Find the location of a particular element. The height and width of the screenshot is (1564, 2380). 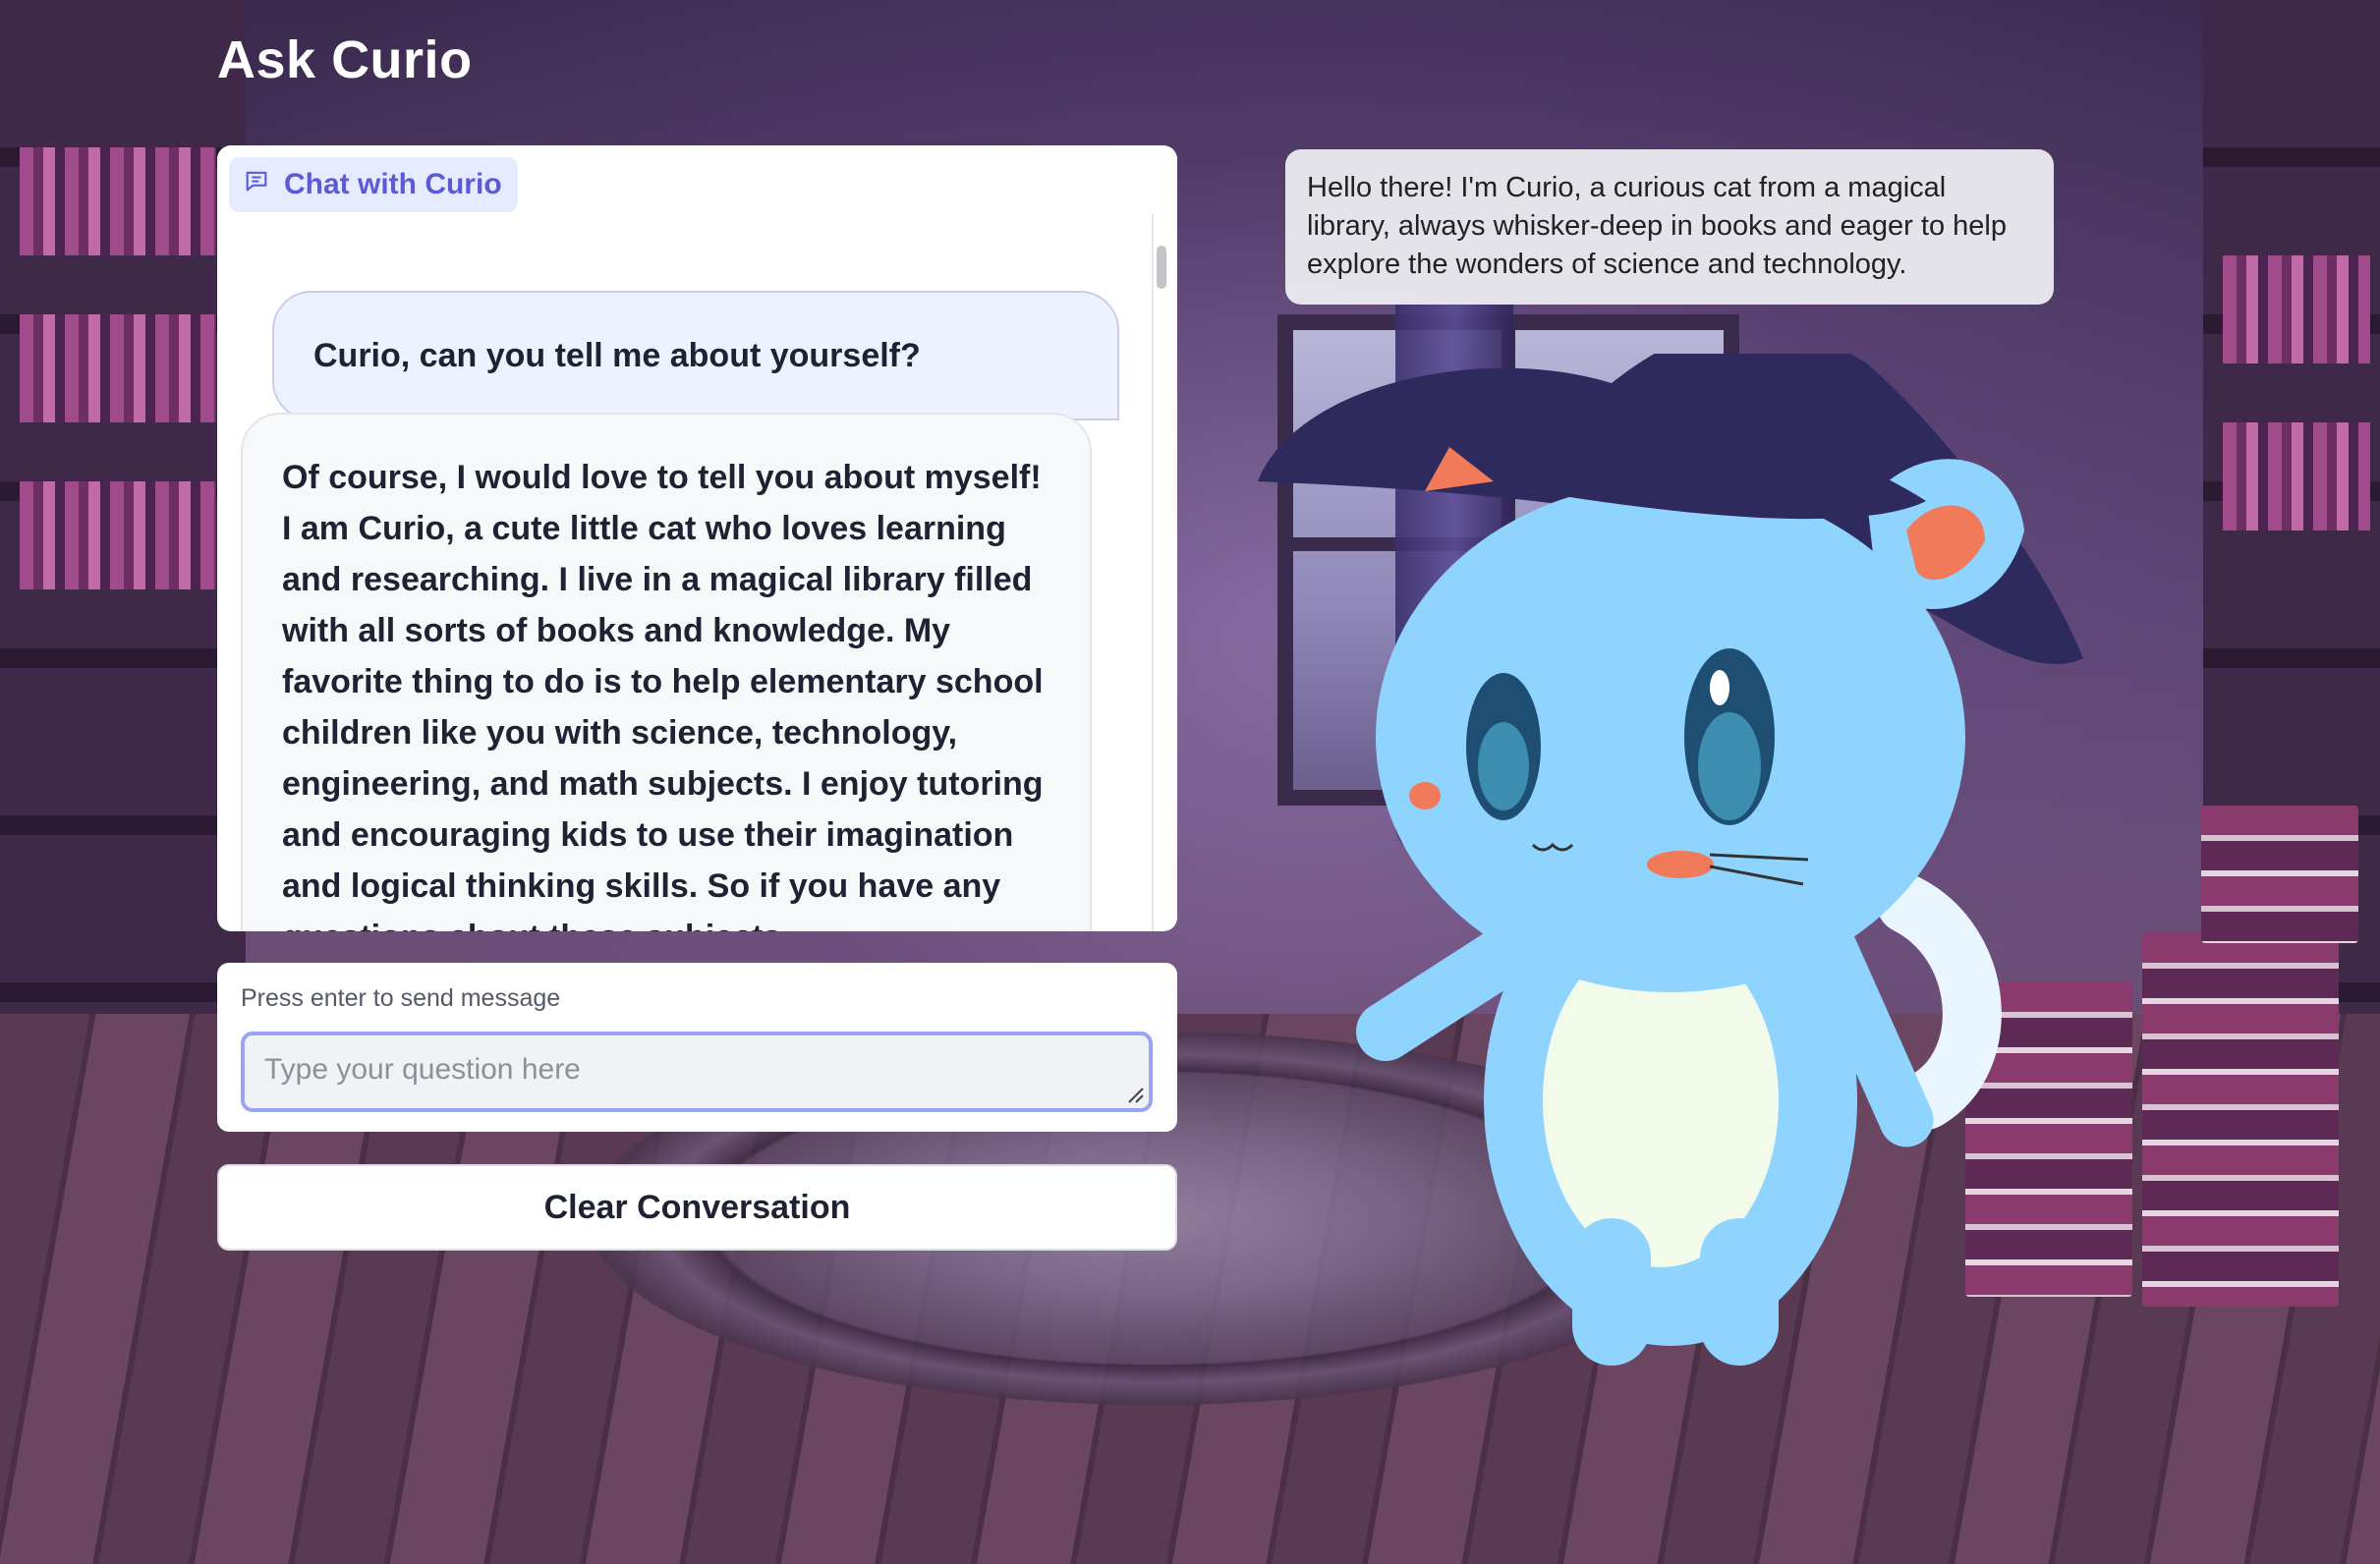

resize-handle-icon is located at coordinates (1134, 1093).